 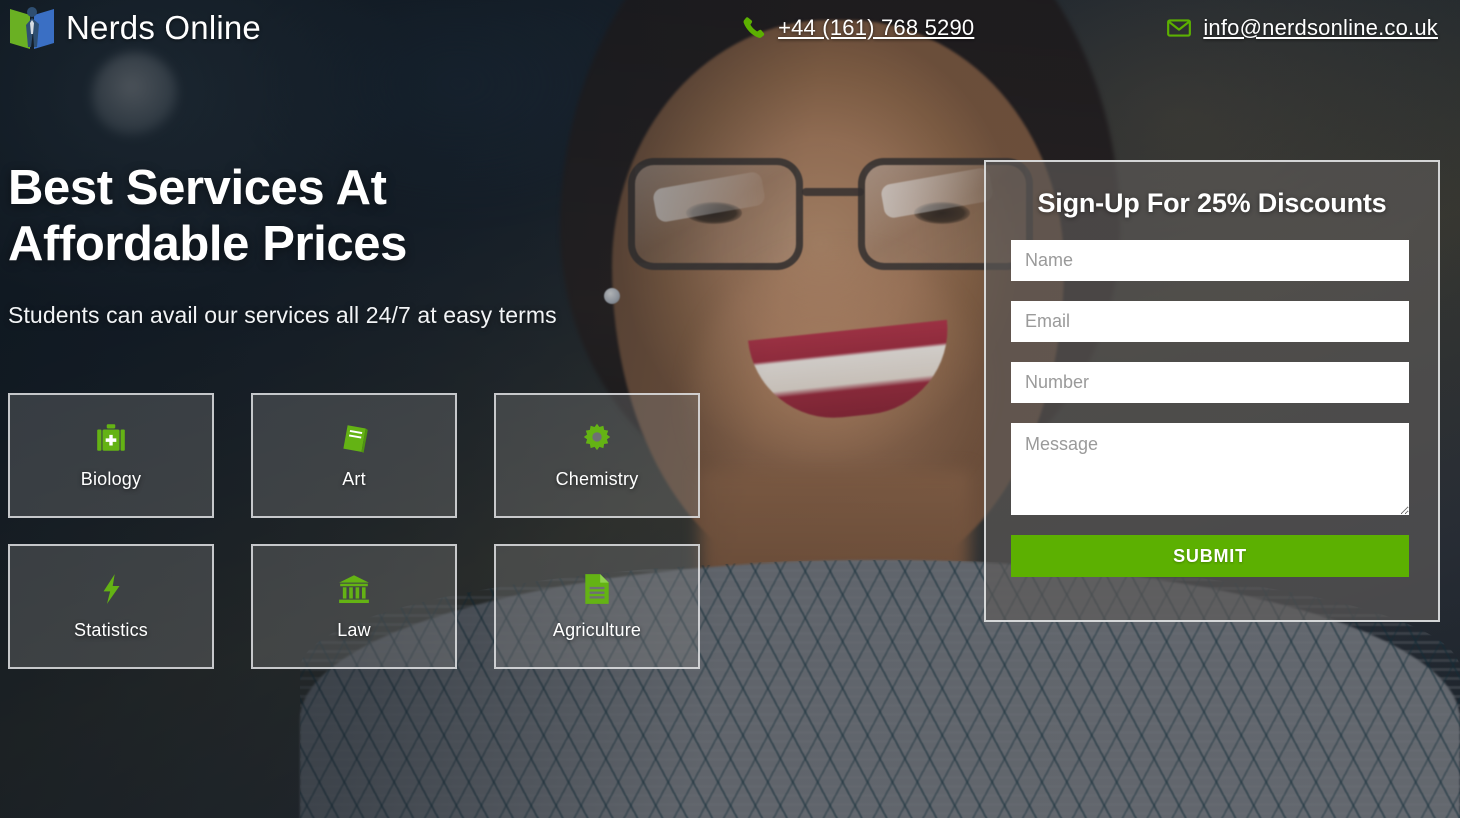 What do you see at coordinates (163, 27) in the screenshot?
I see `brand-name: Nerds Online` at bounding box center [163, 27].